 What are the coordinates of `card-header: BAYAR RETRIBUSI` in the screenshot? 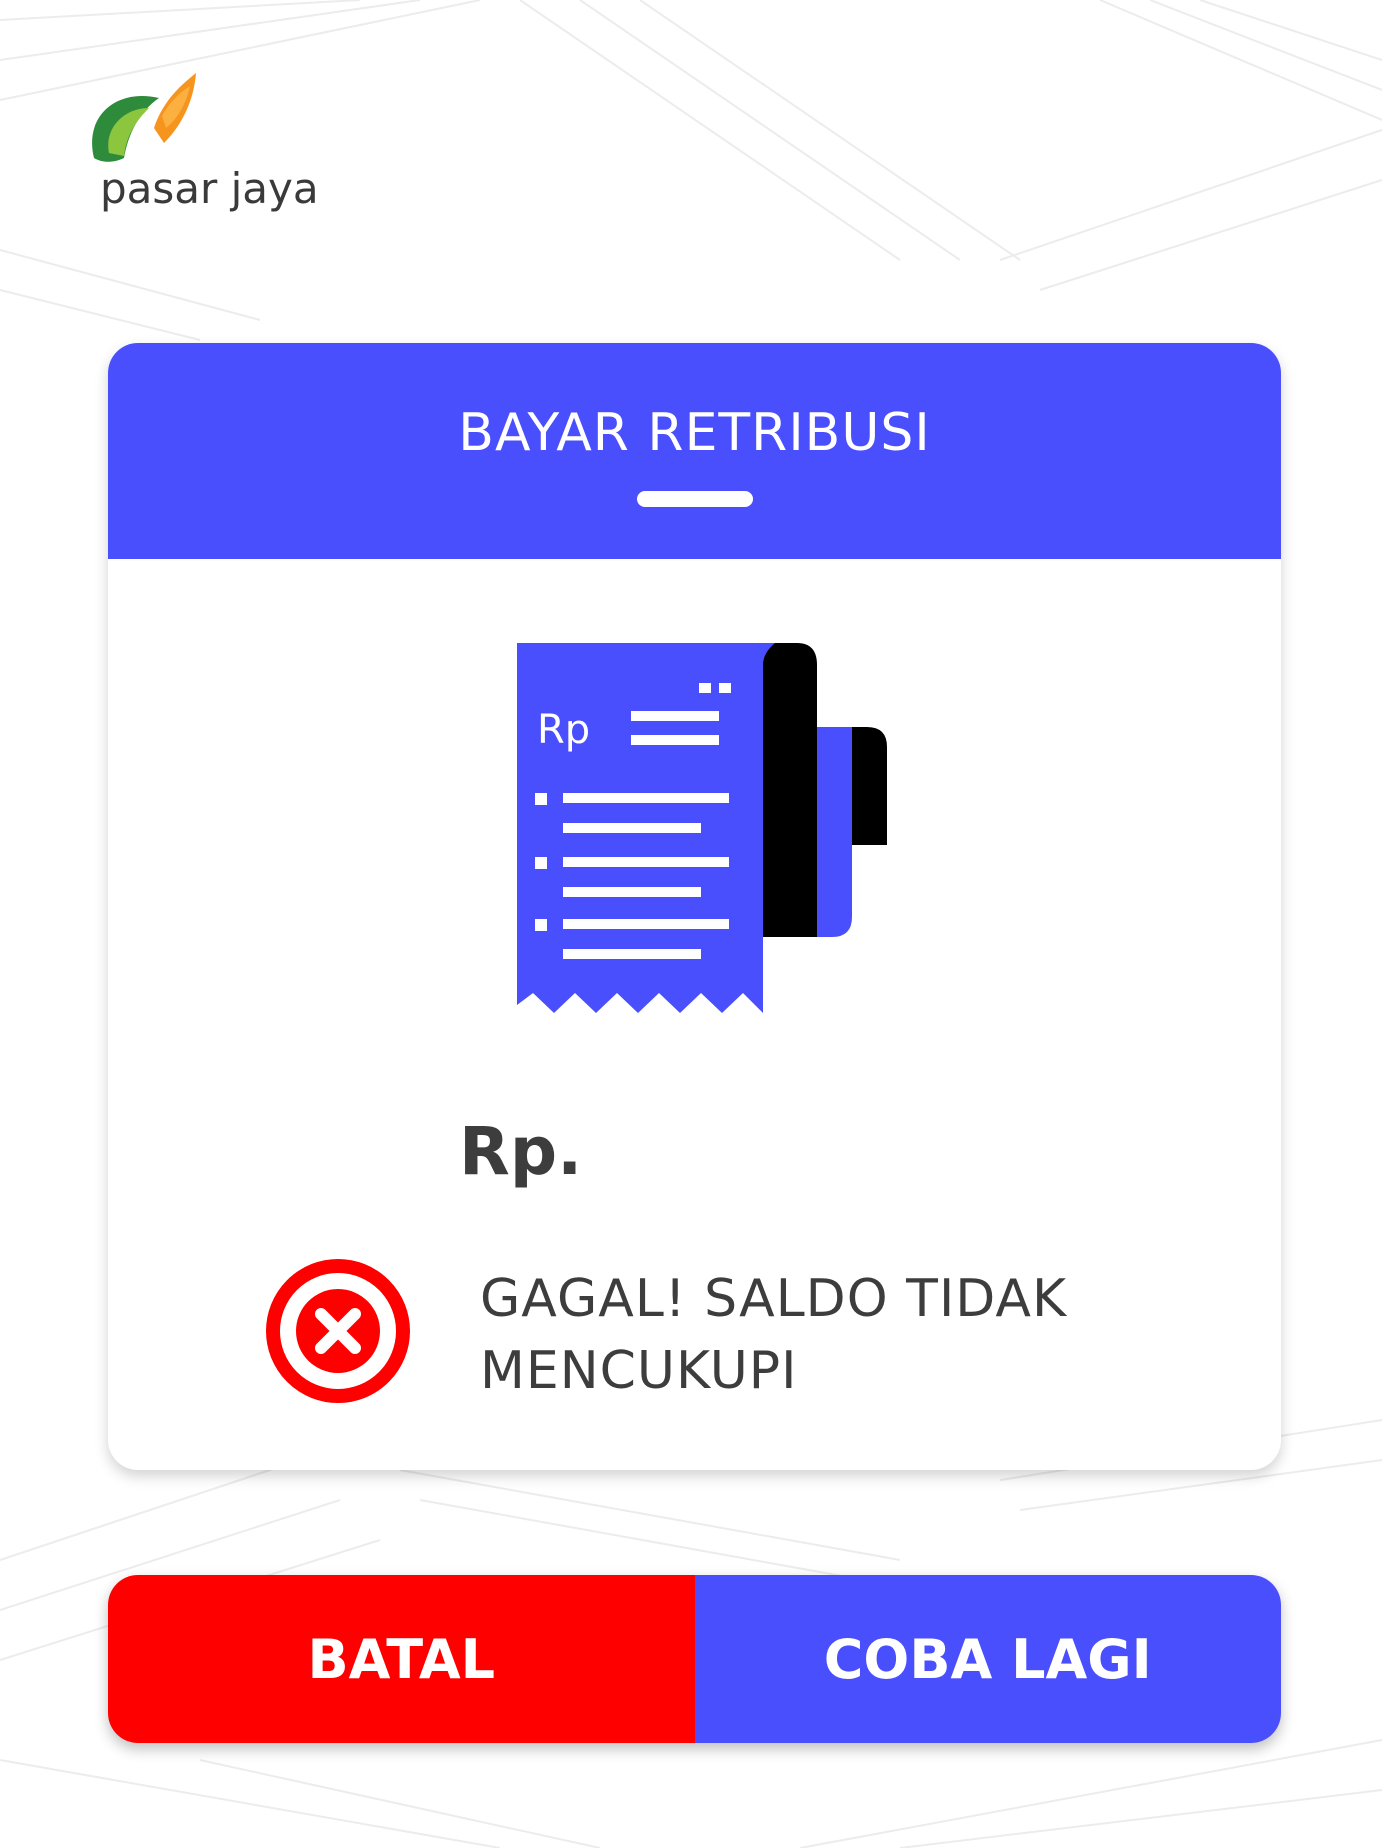 It's located at (694, 451).